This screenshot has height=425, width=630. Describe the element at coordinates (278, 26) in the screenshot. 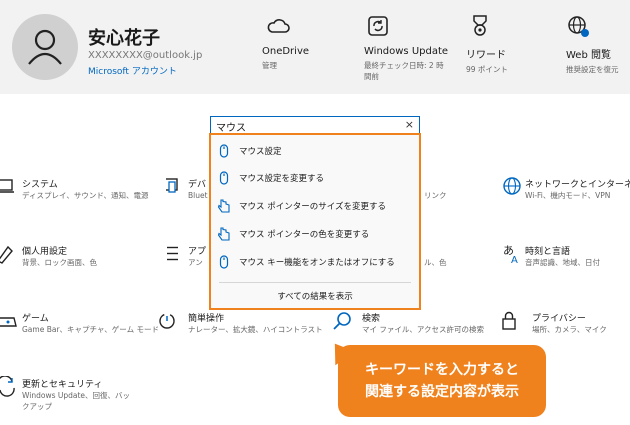

I see `cloud-icon` at that location.